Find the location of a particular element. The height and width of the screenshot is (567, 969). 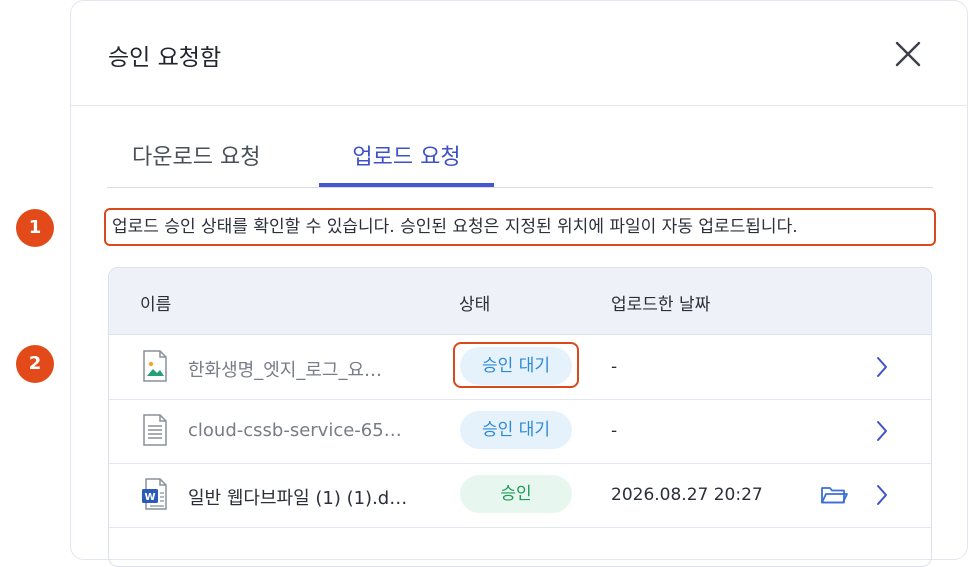

table-row: cloud-cssb-service-65… 승인 대기 - is located at coordinates (520, 431).